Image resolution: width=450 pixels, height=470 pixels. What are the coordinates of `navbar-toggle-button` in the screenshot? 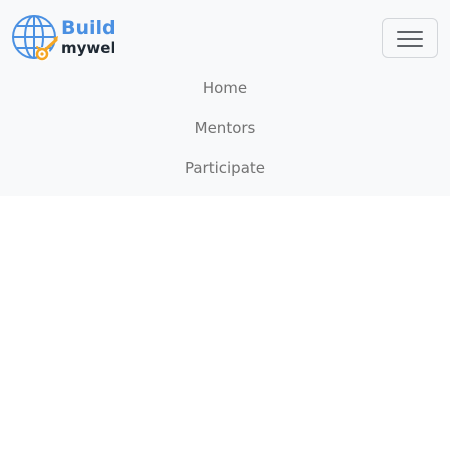 It's located at (410, 38).